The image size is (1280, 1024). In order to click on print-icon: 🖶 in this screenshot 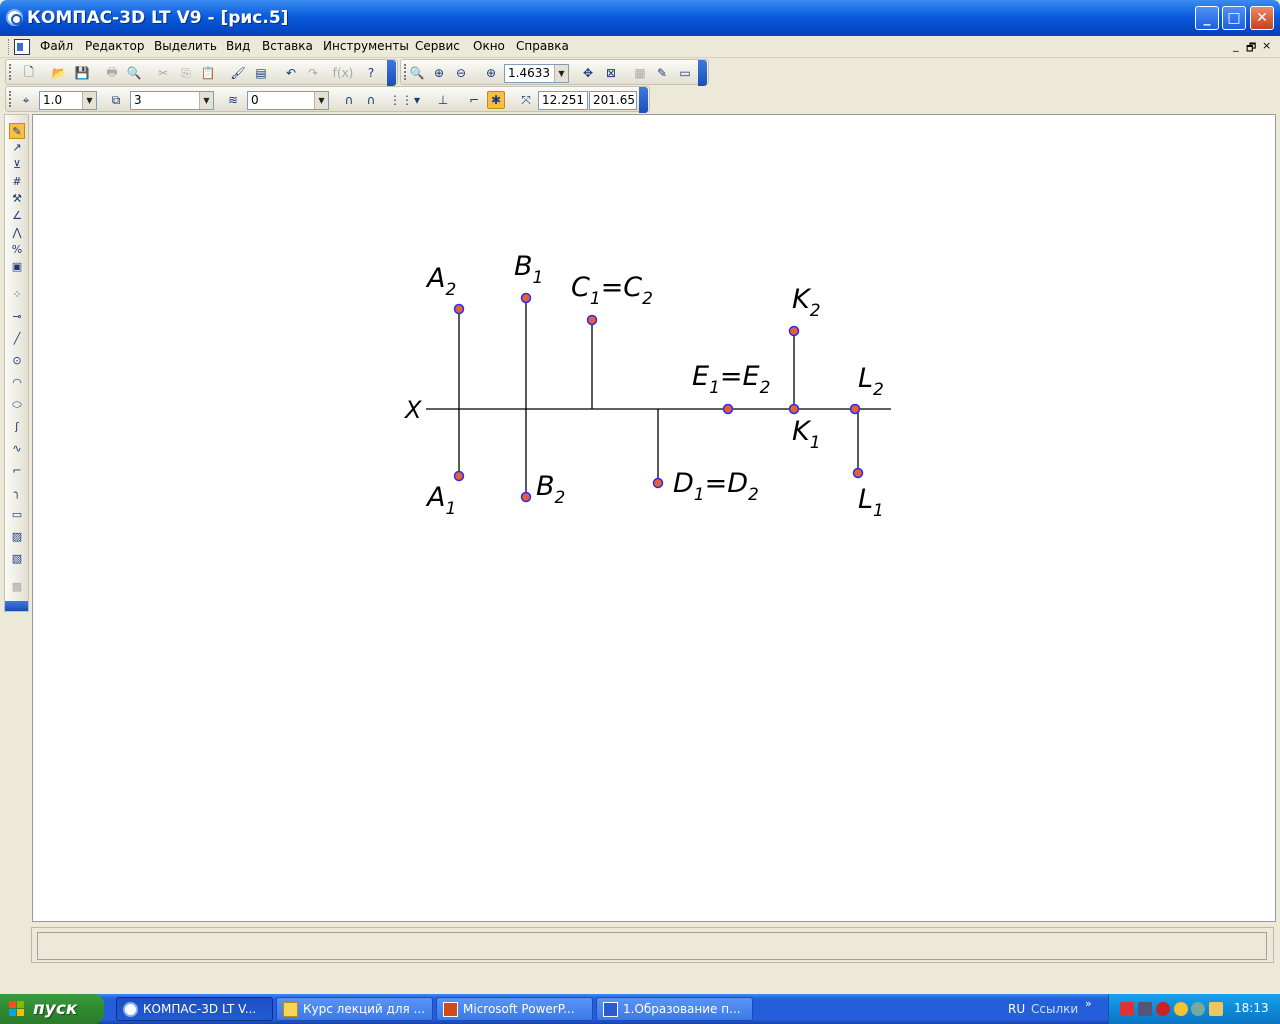, I will do `click(112, 73)`.